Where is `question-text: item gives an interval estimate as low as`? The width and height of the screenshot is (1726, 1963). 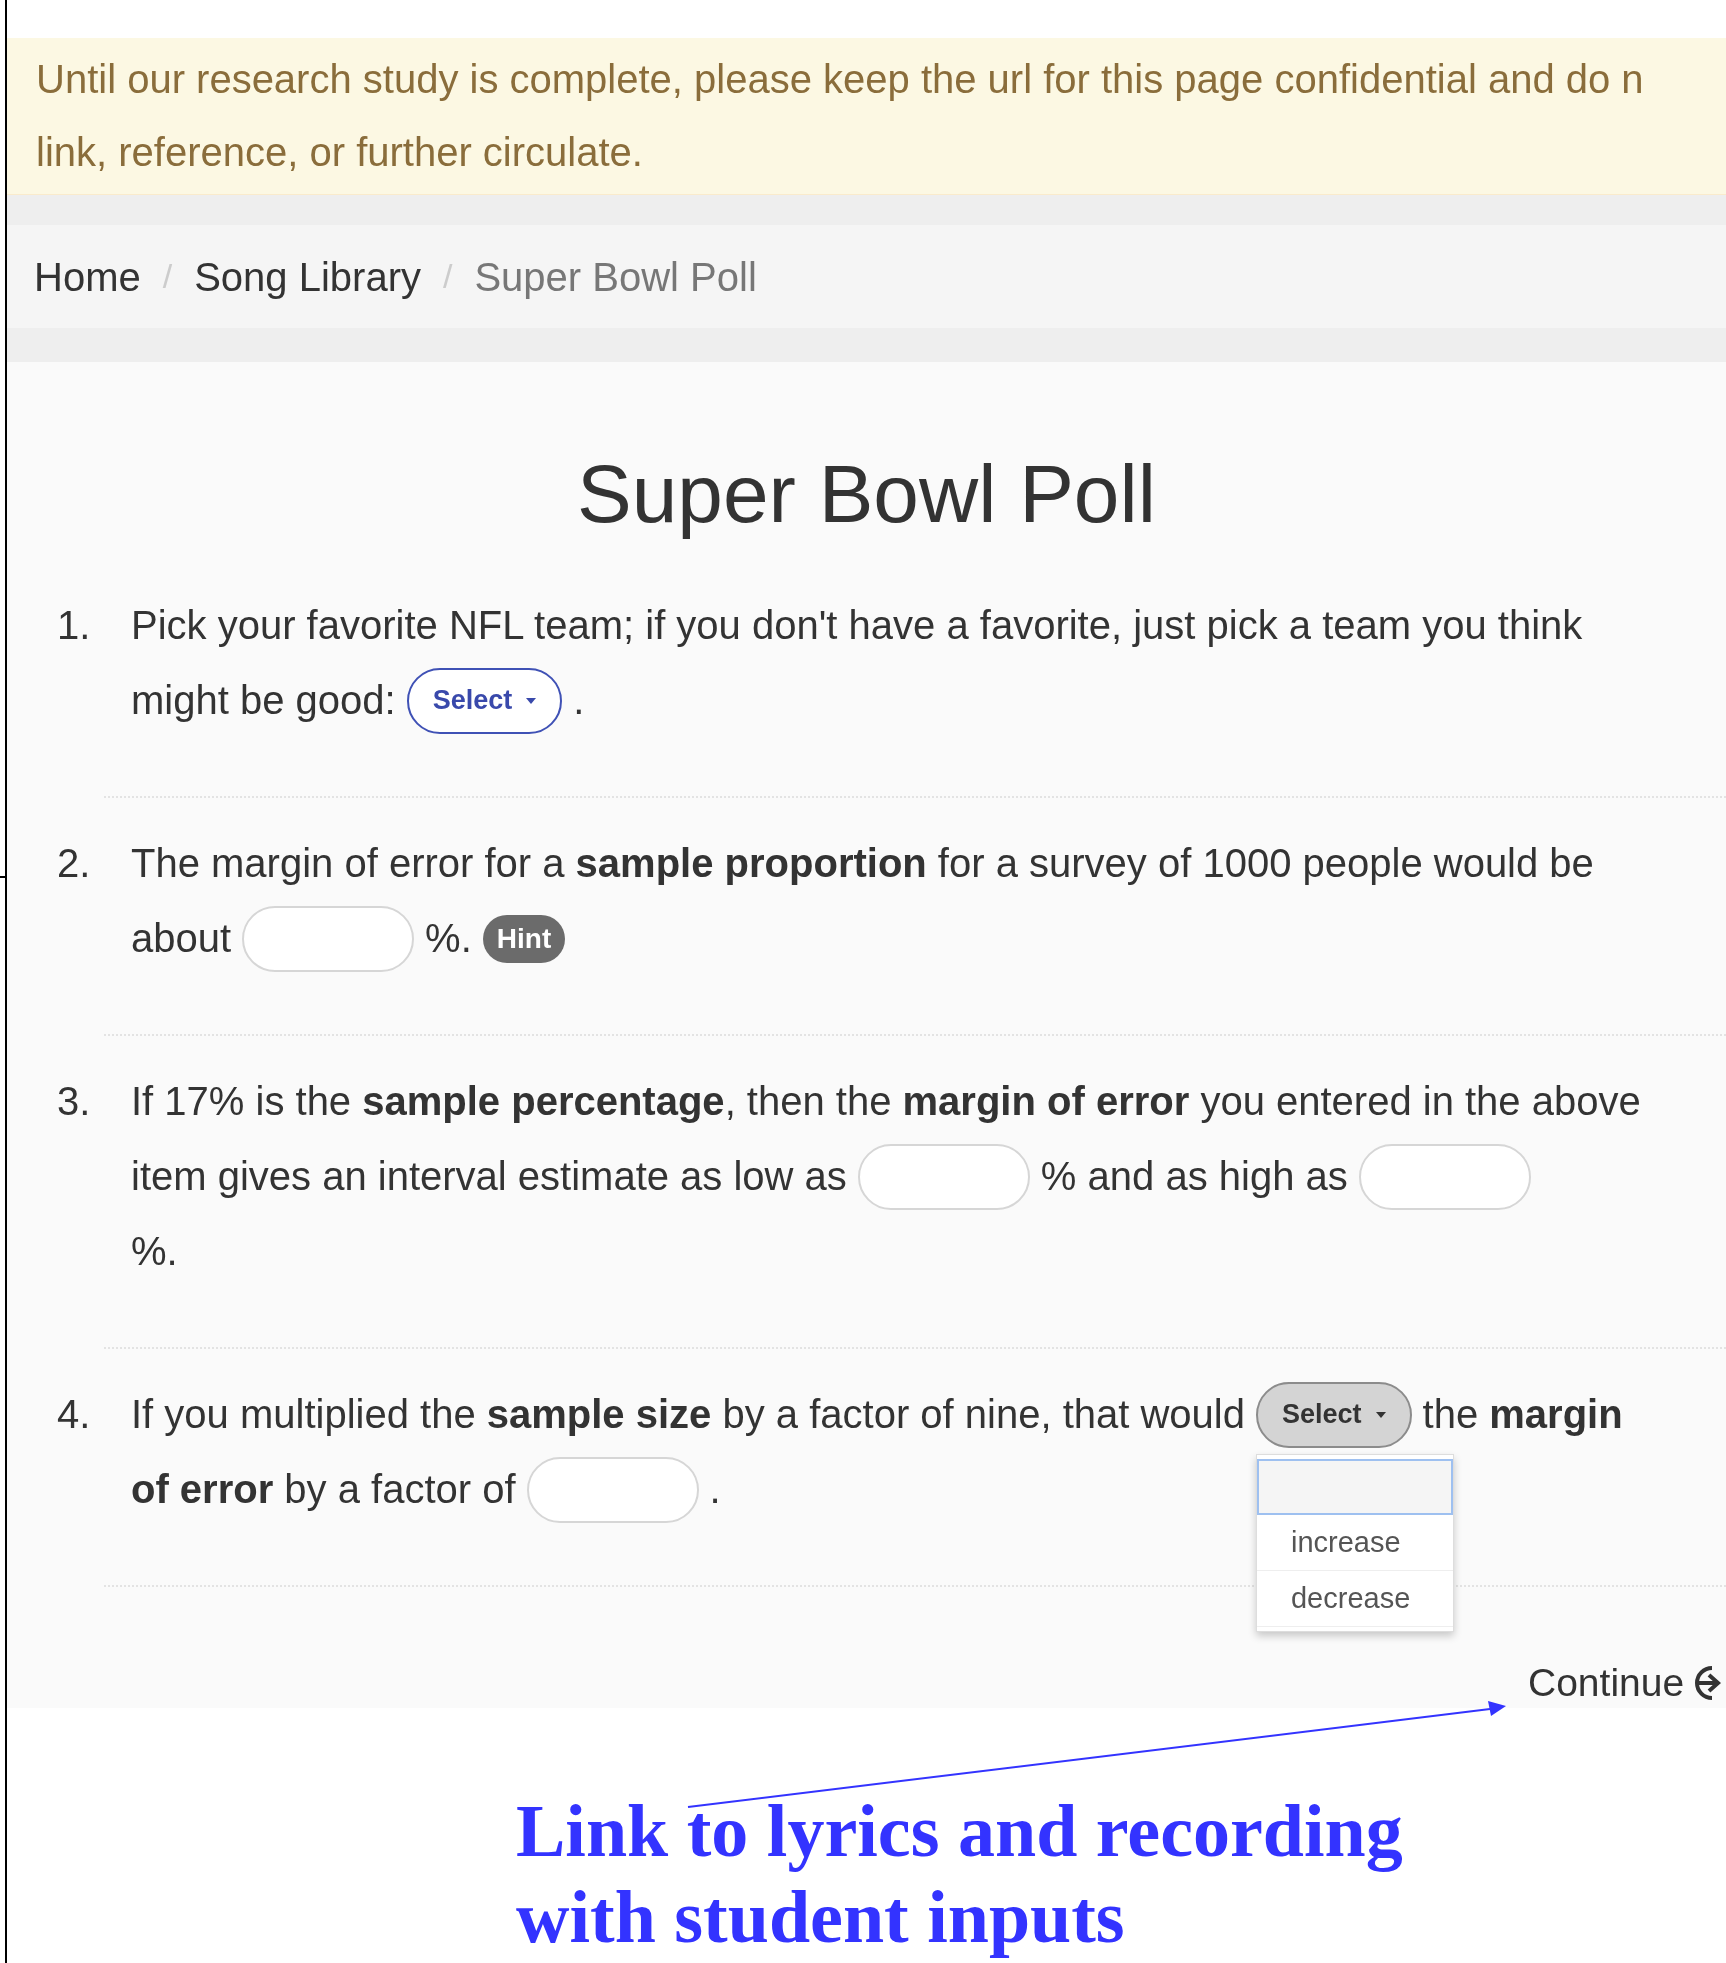 question-text: item gives an interval estimate as low as is located at coordinates (489, 1176).